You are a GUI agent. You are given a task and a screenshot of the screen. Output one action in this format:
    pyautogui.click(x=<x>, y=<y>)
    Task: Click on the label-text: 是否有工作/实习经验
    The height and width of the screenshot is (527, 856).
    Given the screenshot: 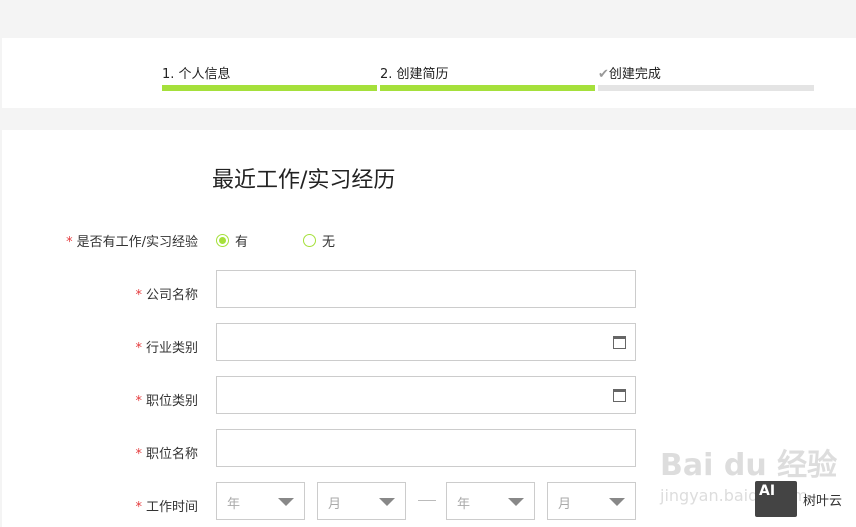 What is the action you would take?
    pyautogui.click(x=137, y=242)
    